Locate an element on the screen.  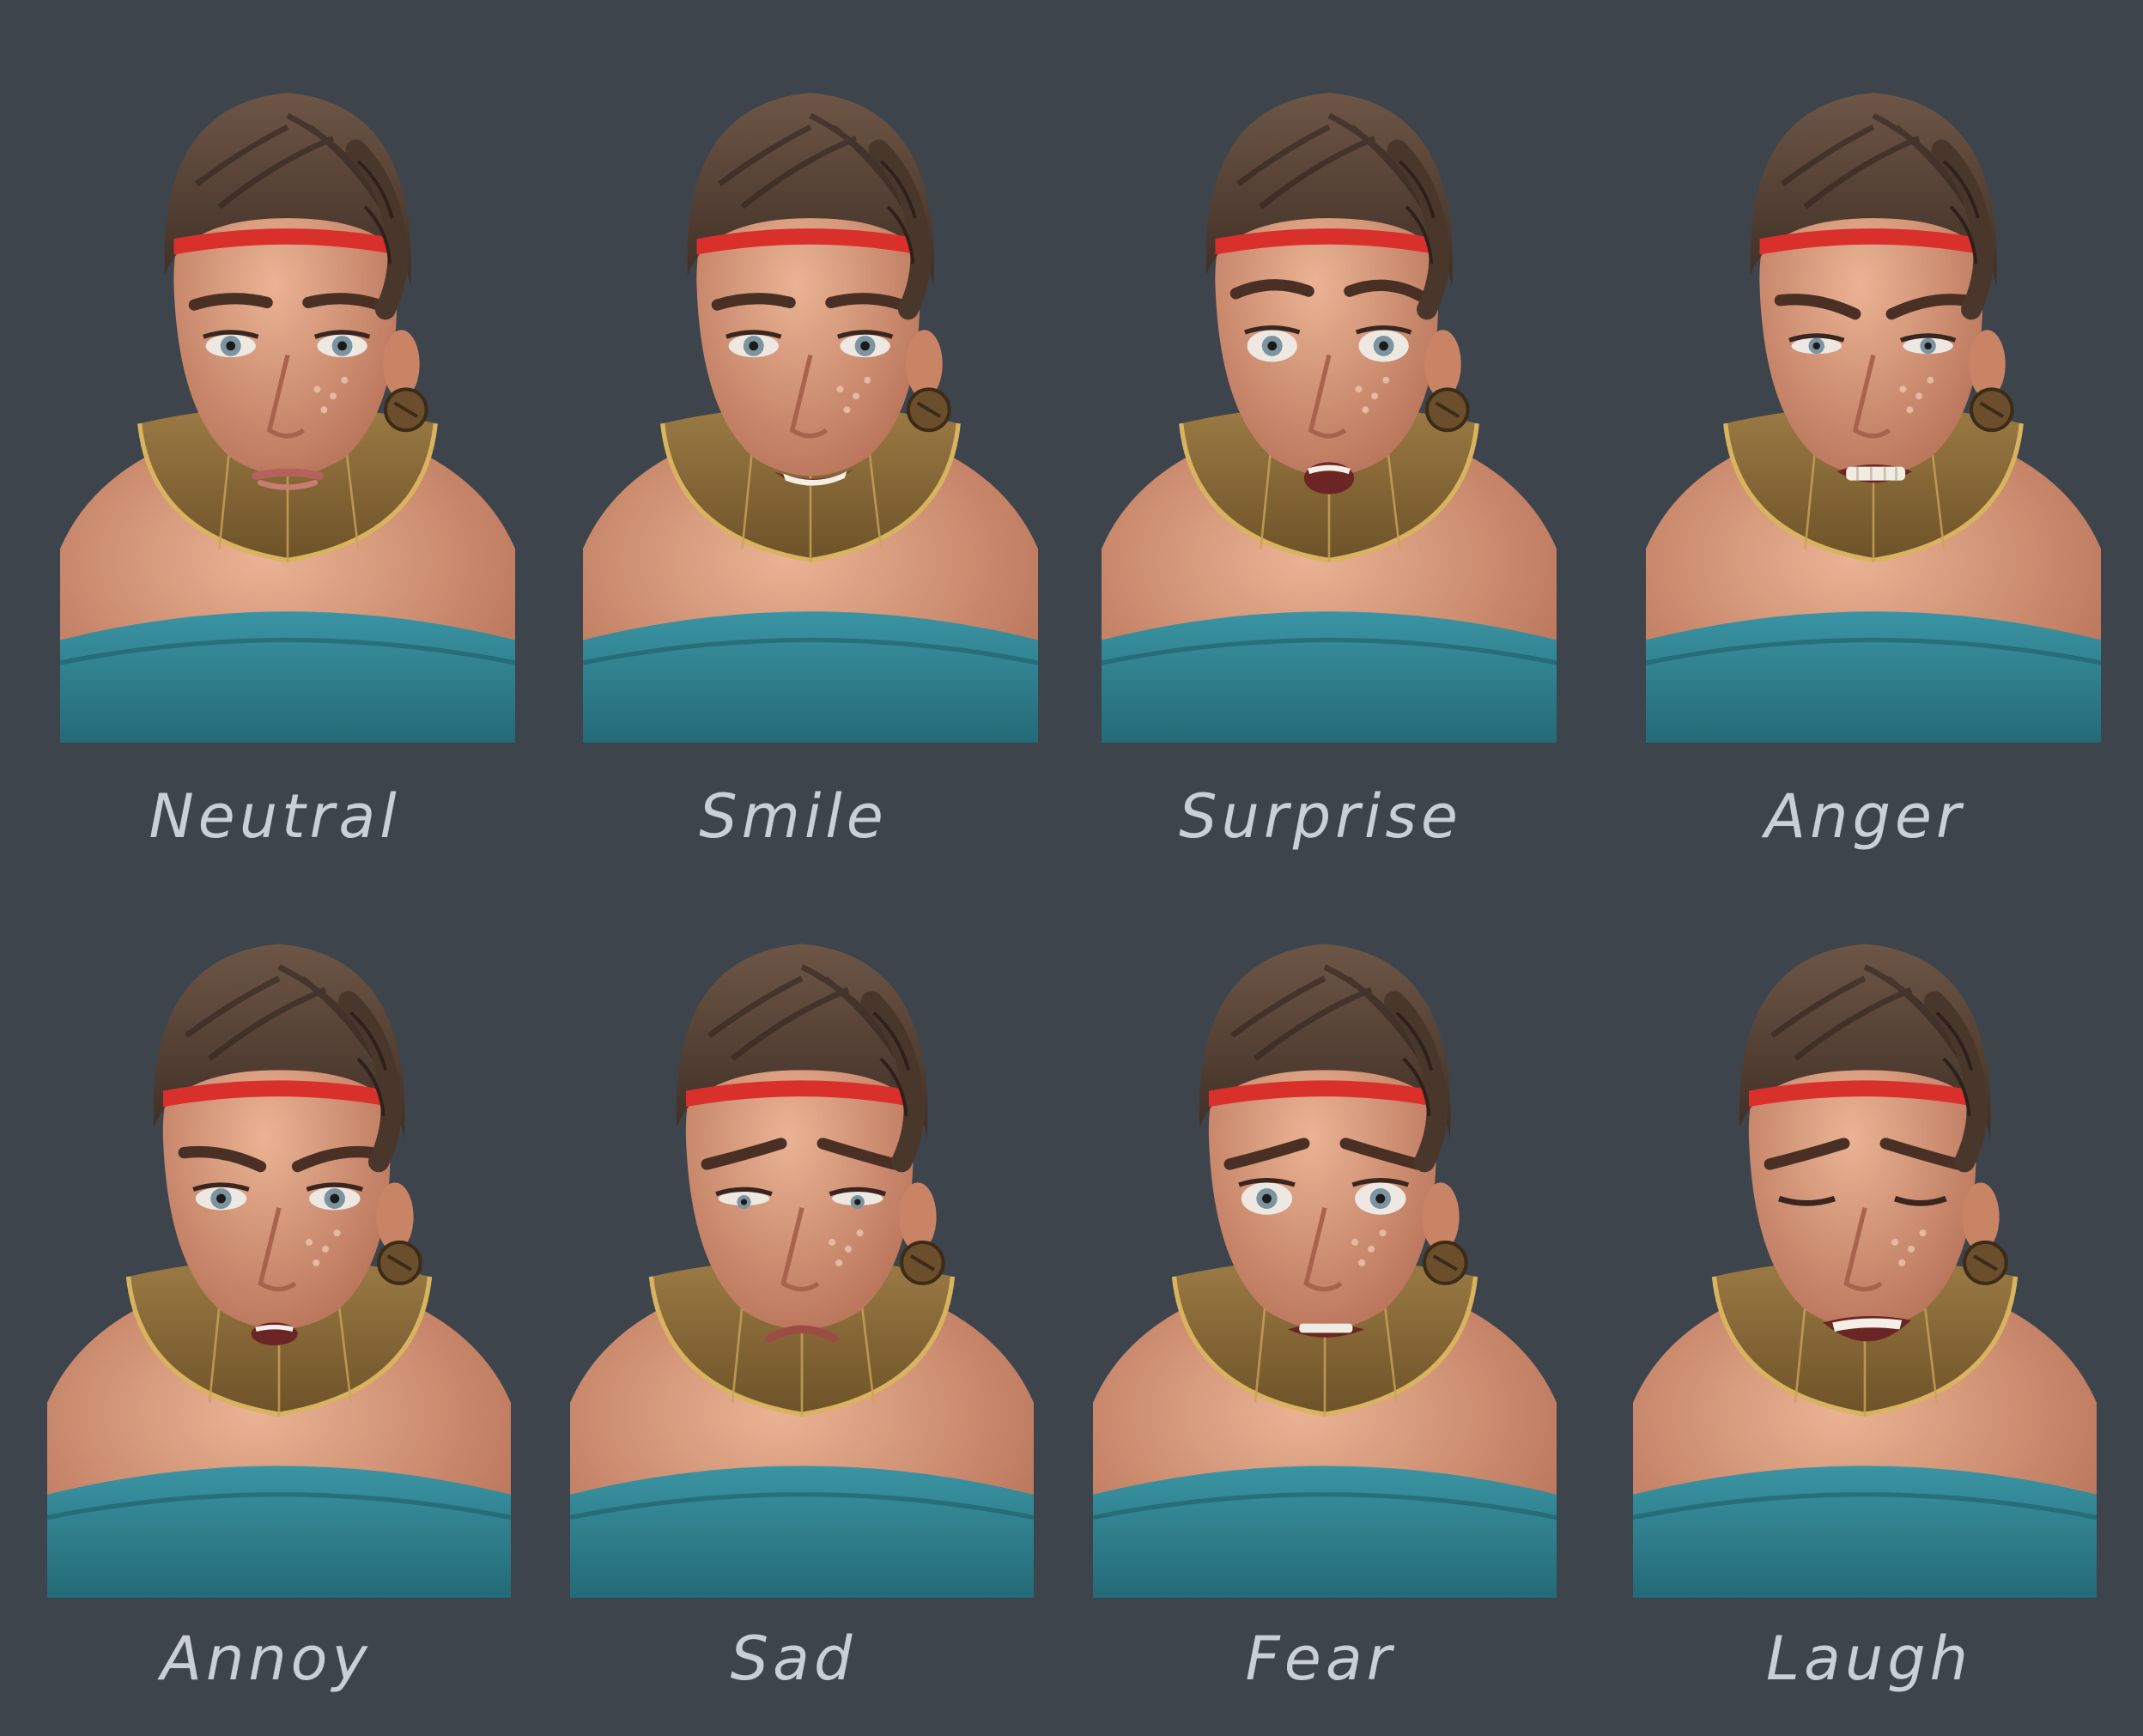
expression-label: Fear is located at coordinates (1320, 1659).